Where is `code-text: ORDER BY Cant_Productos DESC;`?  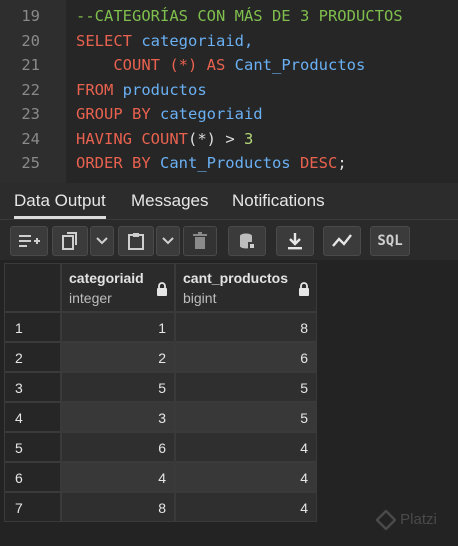
code-text: ORDER BY Cant_Productos DESC; is located at coordinates (211, 163).